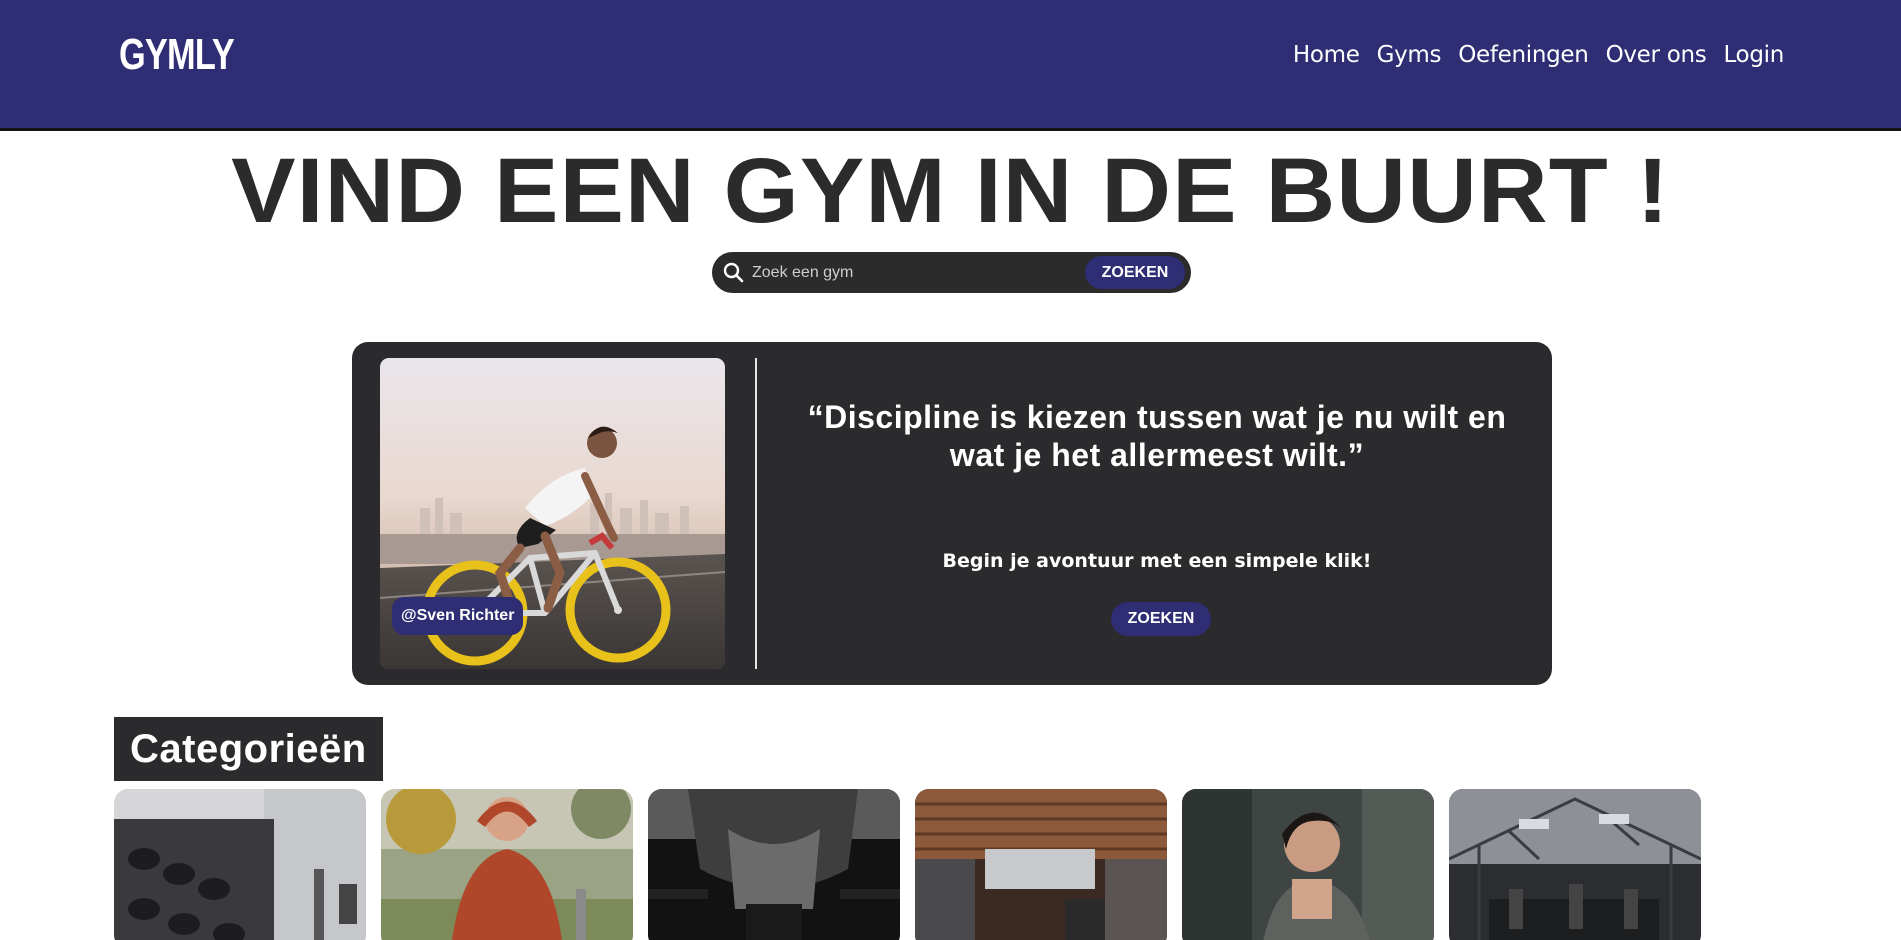  Describe the element at coordinates (552, 513) in the screenshot. I see `cyclist-photo: @Sven Richter` at that location.